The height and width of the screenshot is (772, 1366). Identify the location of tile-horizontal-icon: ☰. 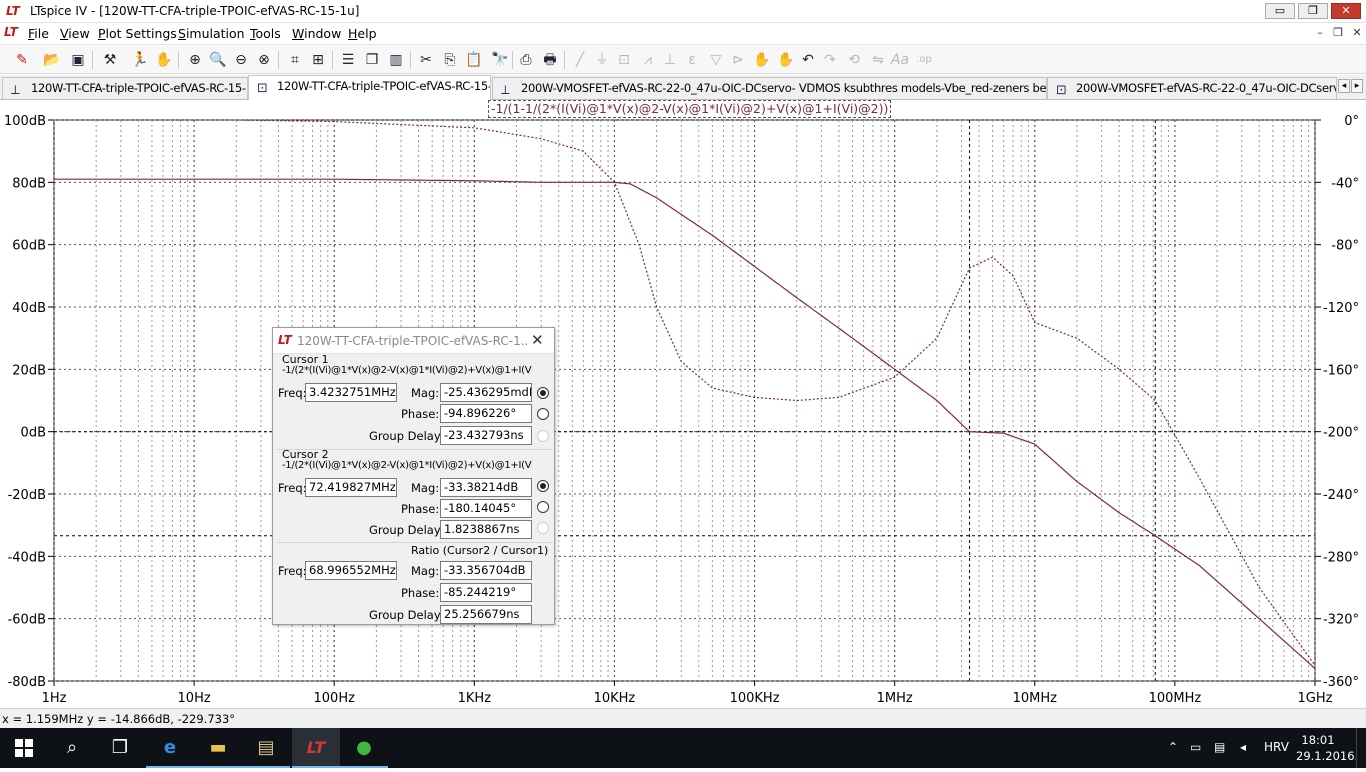
(348, 60).